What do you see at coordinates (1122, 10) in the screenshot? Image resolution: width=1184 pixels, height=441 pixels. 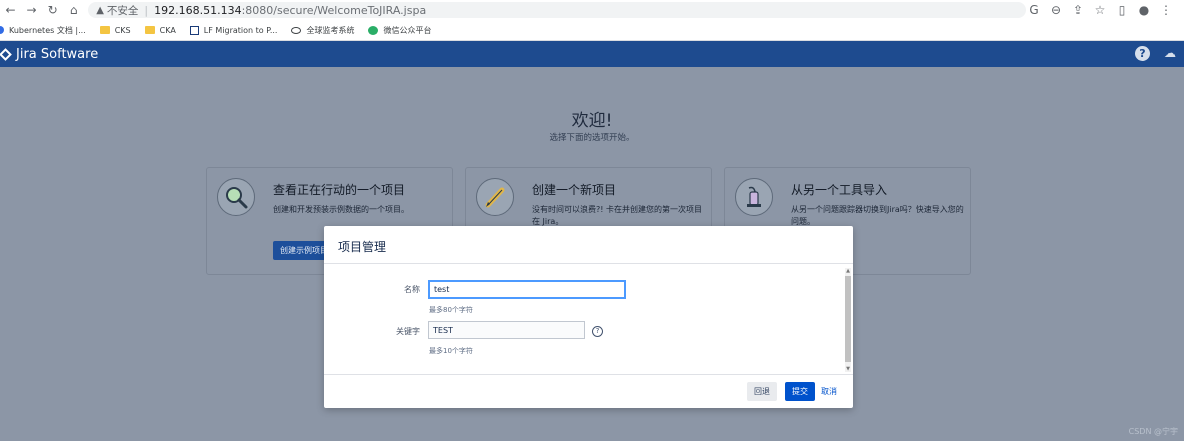 I see `sidebar-icon: ▯` at bounding box center [1122, 10].